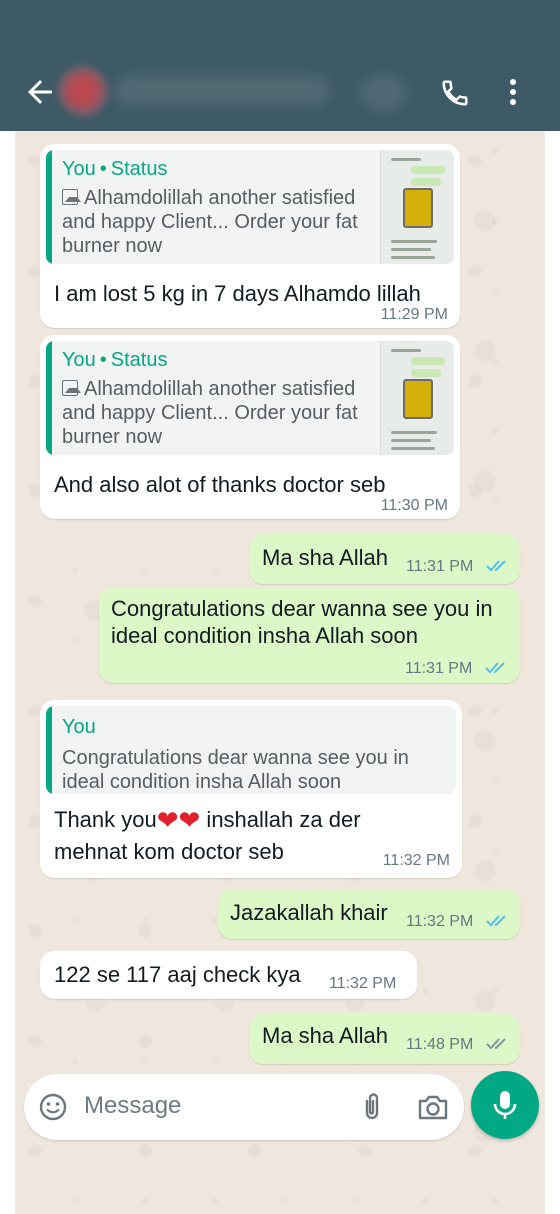 This screenshot has height=1214, width=560. What do you see at coordinates (40, 92) in the screenshot?
I see `back-arrow-icon` at bounding box center [40, 92].